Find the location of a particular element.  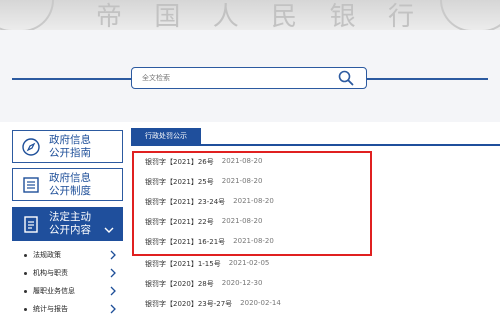

clipboard-icon is located at coordinates (31, 224).